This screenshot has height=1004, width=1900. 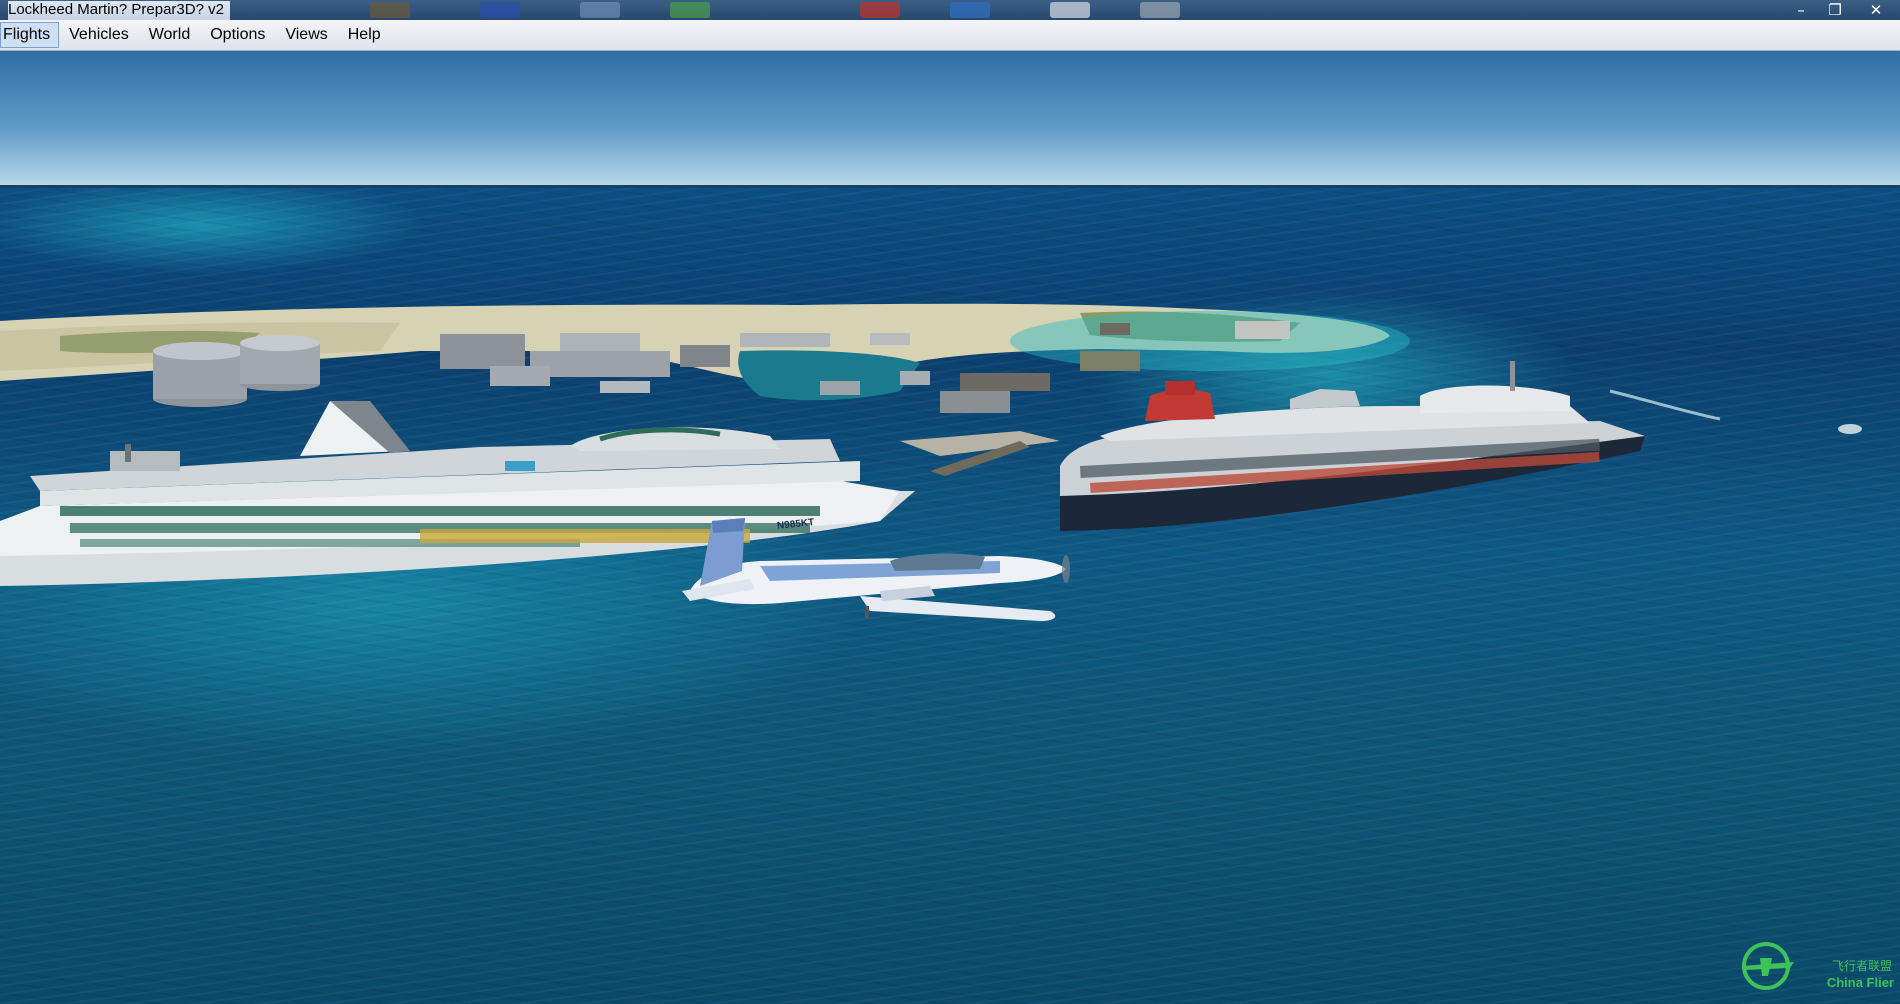 What do you see at coordinates (1835, 10) in the screenshot?
I see `restore-icon: ❐` at bounding box center [1835, 10].